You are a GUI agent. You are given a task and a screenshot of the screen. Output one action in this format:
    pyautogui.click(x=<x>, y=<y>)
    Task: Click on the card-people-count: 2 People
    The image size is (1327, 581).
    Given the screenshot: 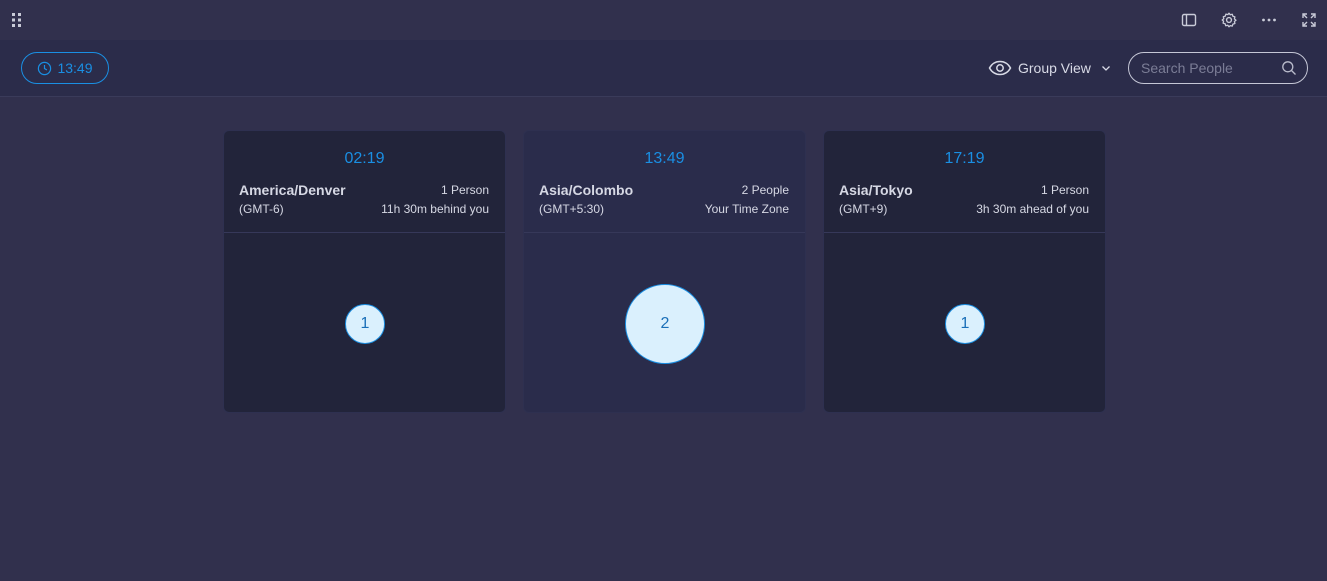 What is the action you would take?
    pyautogui.click(x=765, y=190)
    